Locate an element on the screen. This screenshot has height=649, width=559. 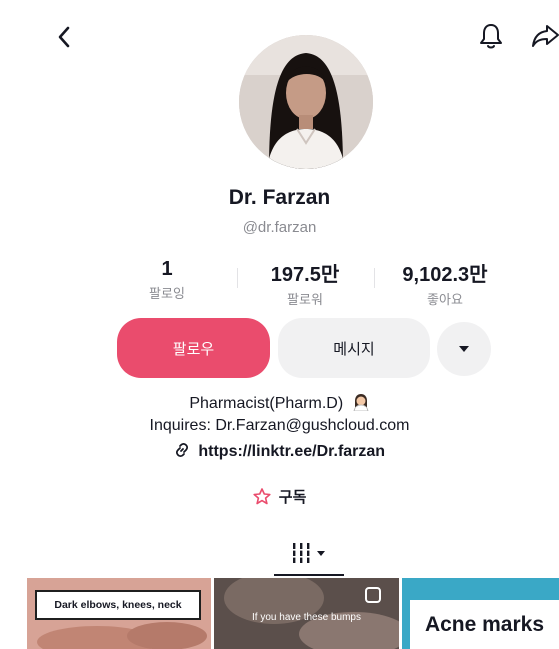
share-button is located at coordinates (543, 36).